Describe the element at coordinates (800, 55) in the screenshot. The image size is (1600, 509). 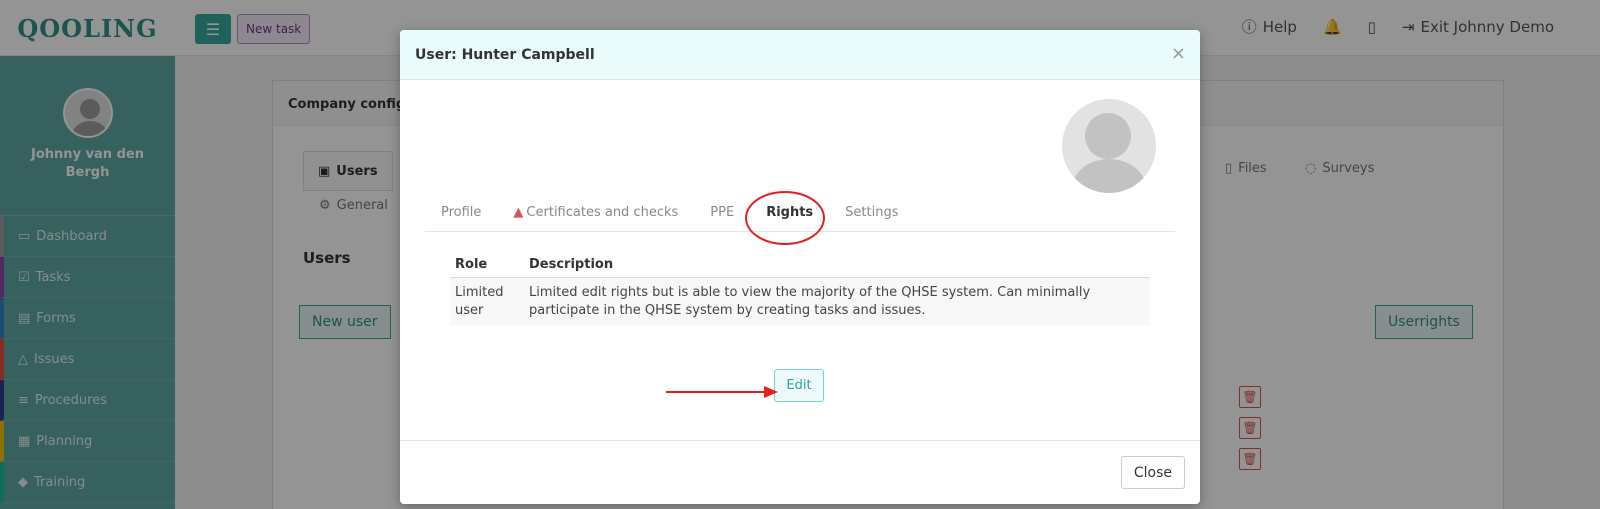
I see `modal-header: User: Hunter Campbell` at that location.